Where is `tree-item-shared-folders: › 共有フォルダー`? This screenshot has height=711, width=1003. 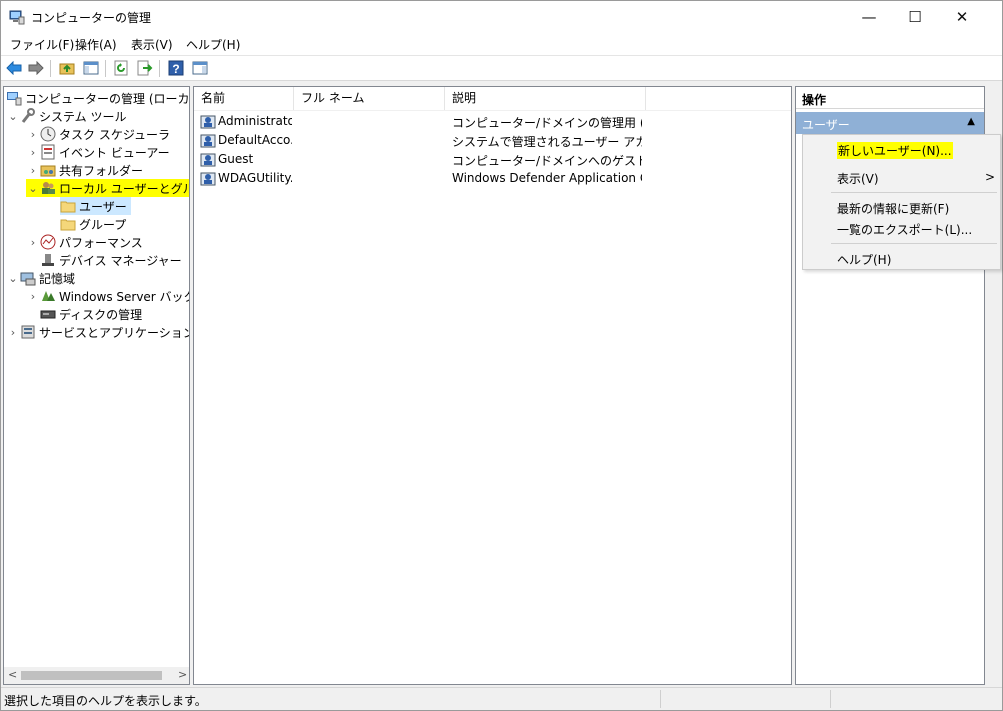
tree-item-shared-folders: › 共有フォルダー is located at coordinates (84, 170).